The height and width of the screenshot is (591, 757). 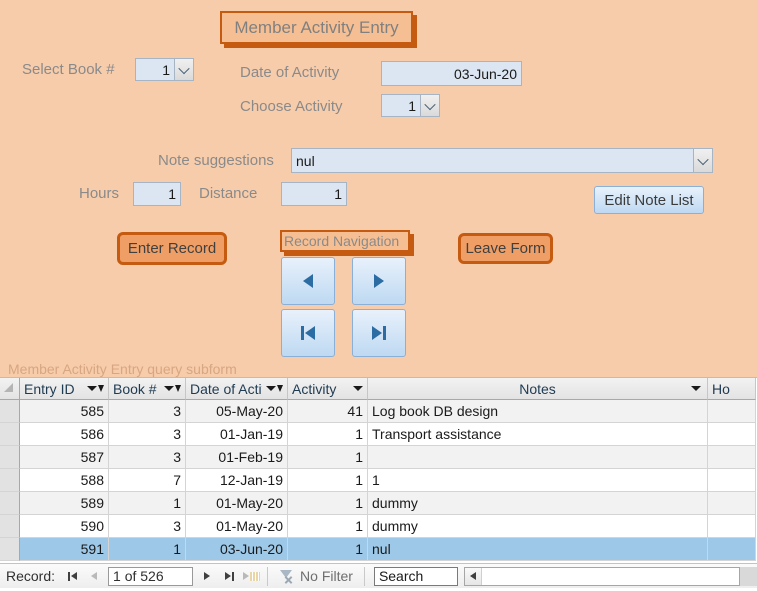 What do you see at coordinates (451, 73) in the screenshot?
I see `date-of-activity-input: 03-Jun-20` at bounding box center [451, 73].